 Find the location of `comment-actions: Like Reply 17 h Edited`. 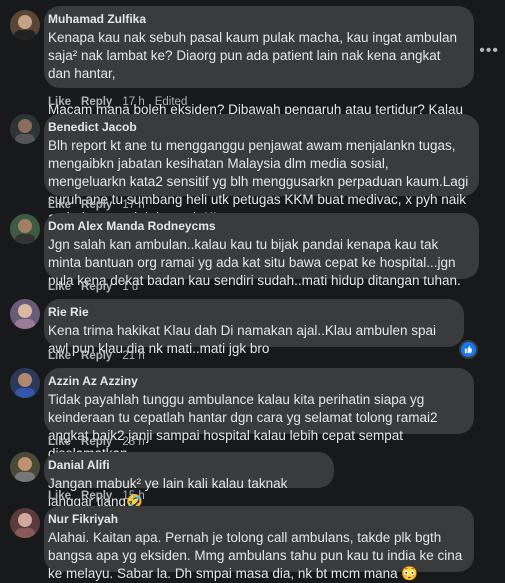

comment-actions: Like Reply 17 h Edited is located at coordinates (117, 102).